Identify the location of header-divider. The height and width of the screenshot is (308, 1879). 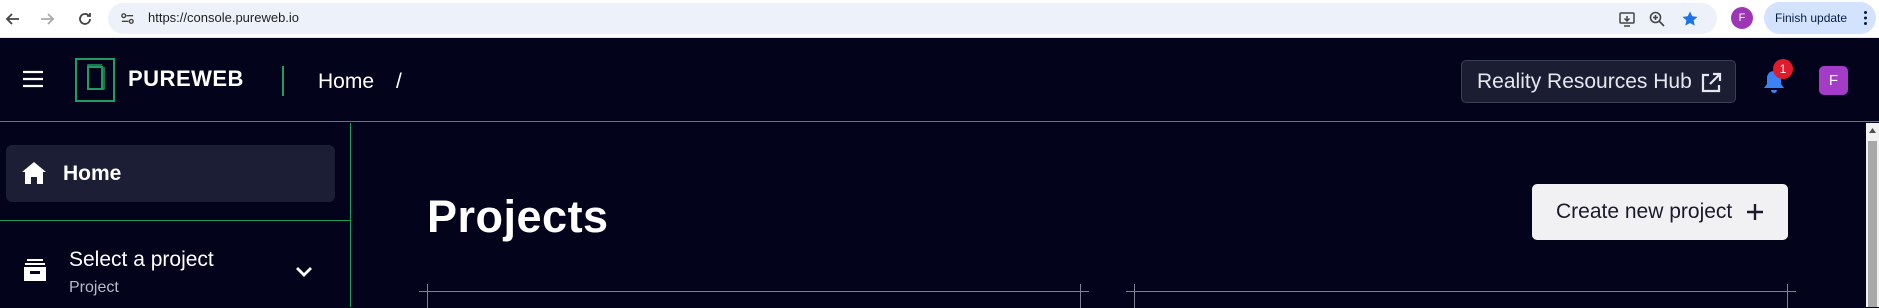
(283, 81).